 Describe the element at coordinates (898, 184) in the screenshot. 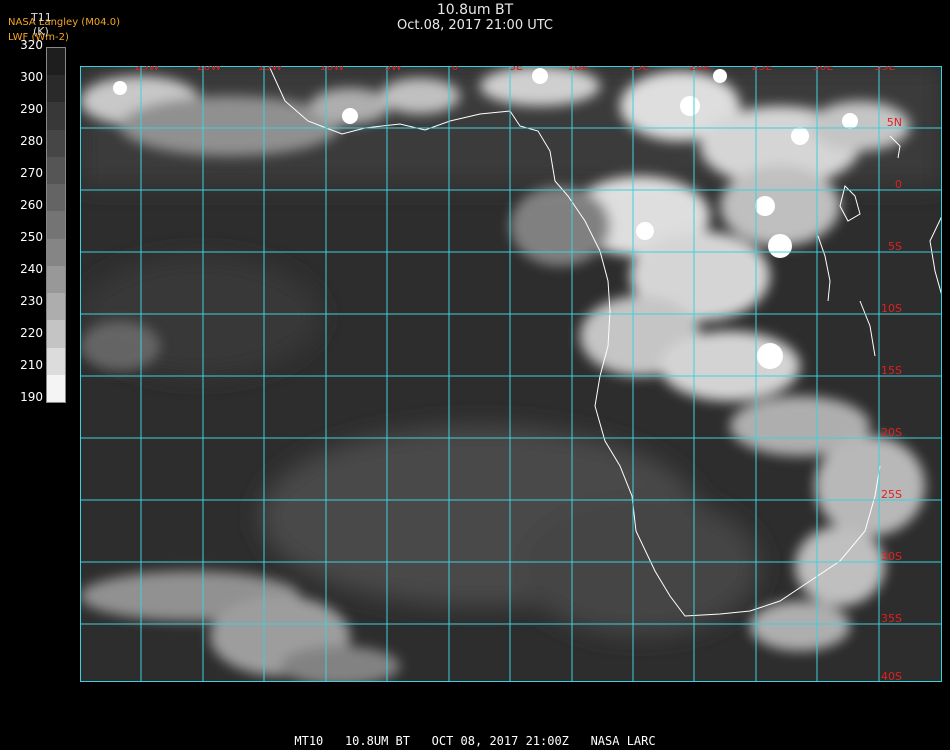

I see `latitude-label: 0` at that location.